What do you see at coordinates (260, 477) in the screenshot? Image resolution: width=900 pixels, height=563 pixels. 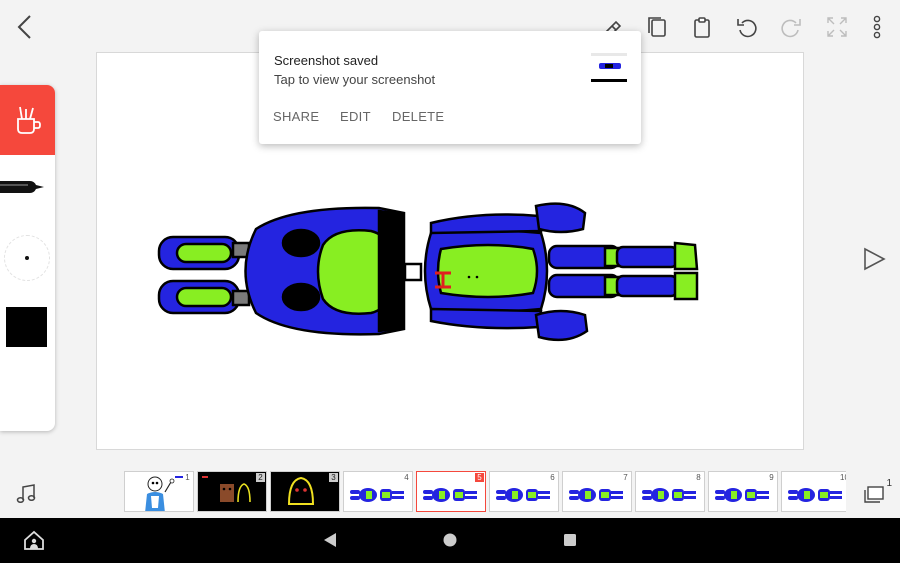 I see `frame-number: 2` at bounding box center [260, 477].